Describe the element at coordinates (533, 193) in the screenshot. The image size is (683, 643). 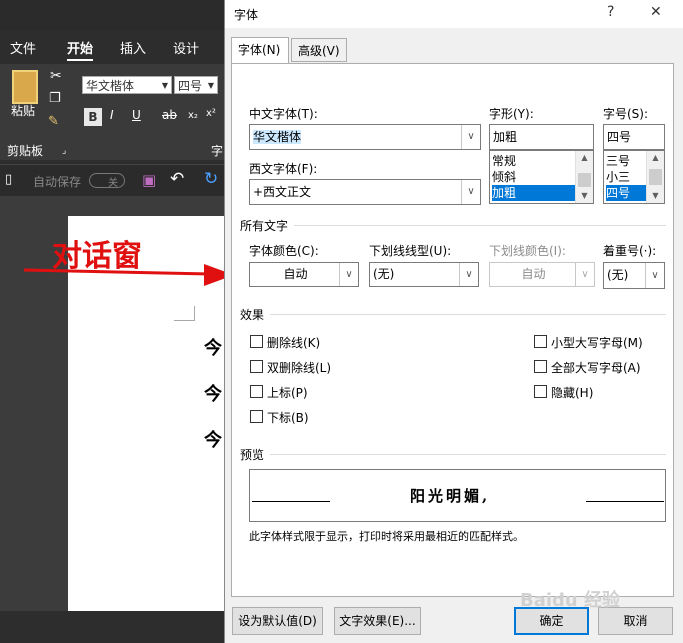
I see `style-option-selected: 加粗` at that location.